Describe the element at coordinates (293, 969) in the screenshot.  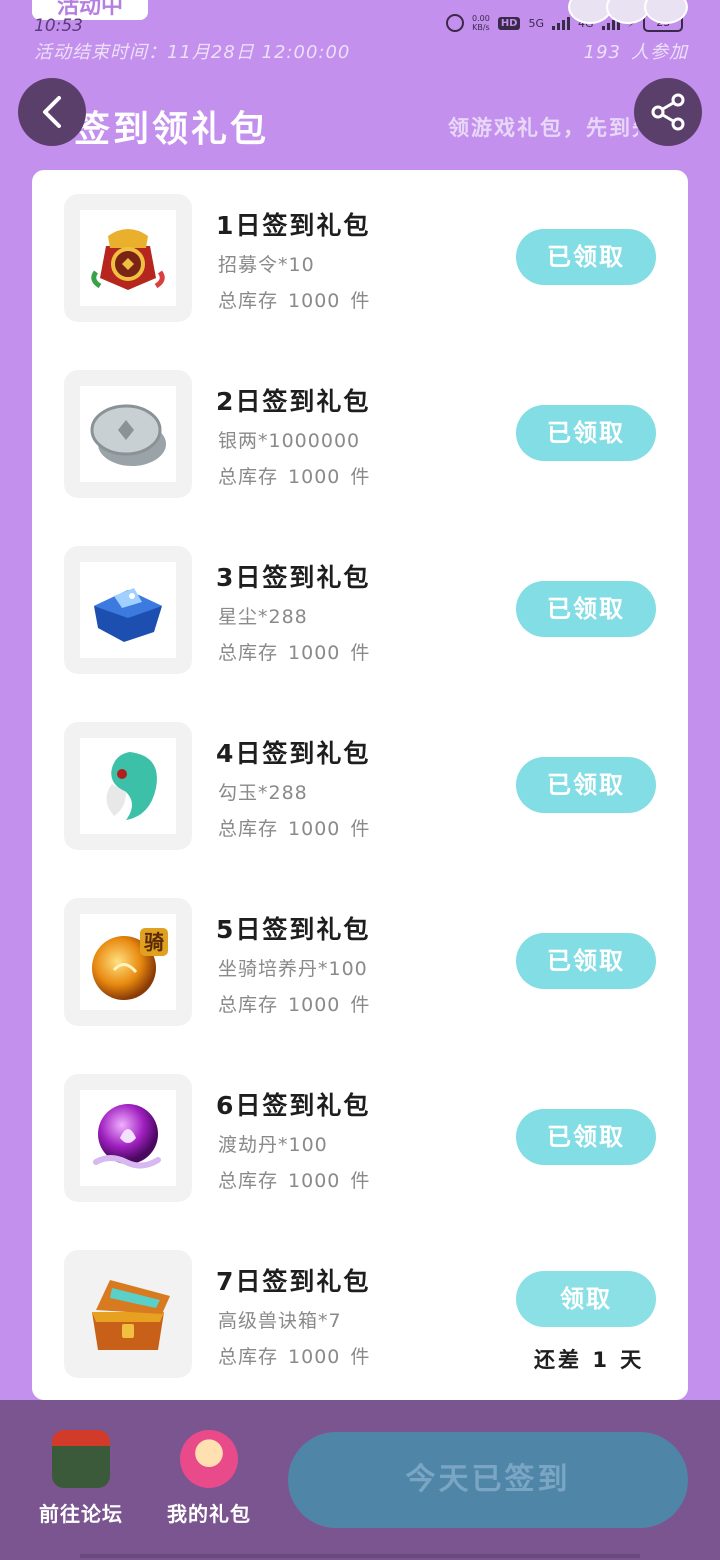
I see `gift-content: 坐骑培养丹*100` at that location.